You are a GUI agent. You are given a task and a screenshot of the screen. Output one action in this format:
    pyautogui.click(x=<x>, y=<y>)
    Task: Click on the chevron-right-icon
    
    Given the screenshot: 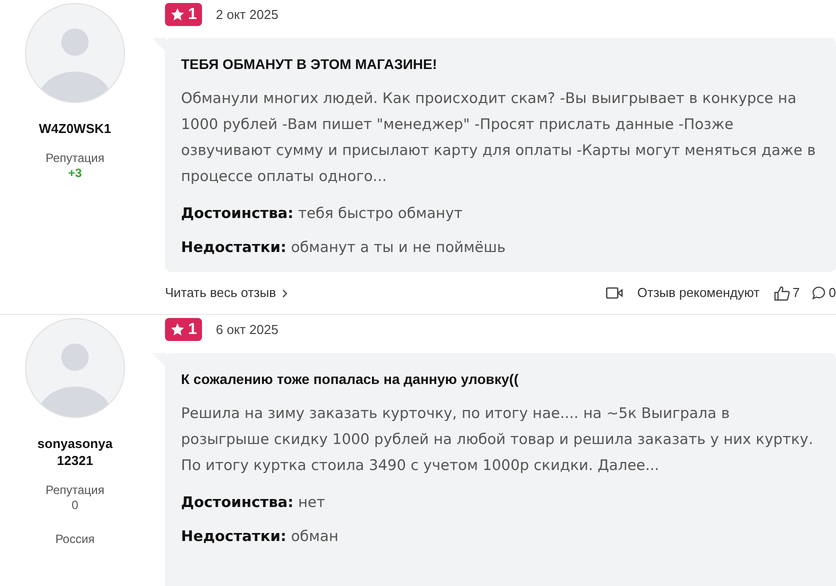 What is the action you would take?
    pyautogui.click(x=285, y=293)
    